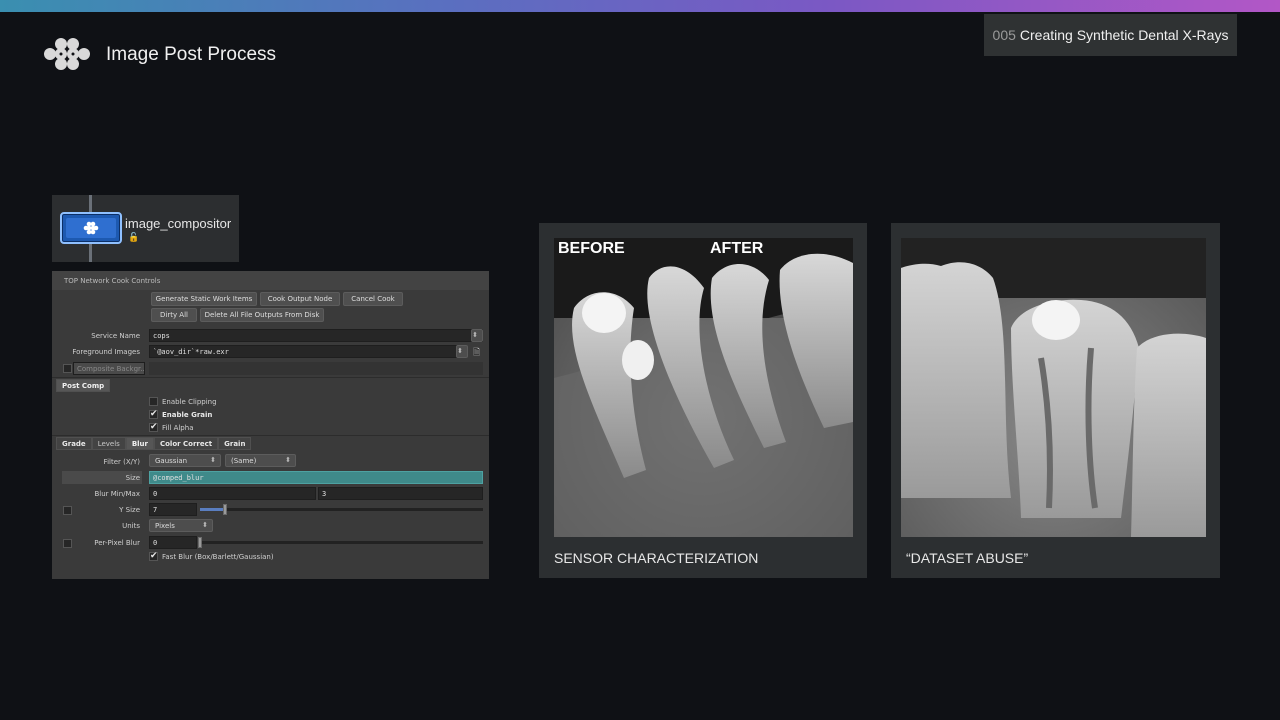 This screenshot has height=720, width=1280. Describe the element at coordinates (204, 299) in the screenshot. I see `generate-static-work-items-button: Generate Static Work Items` at that location.